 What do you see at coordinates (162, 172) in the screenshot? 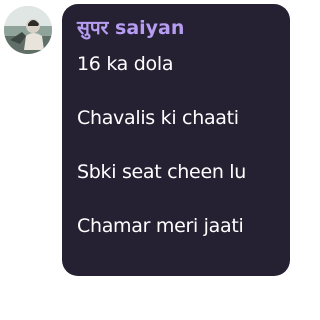
I see `message-line: Sbki seat cheen lu` at bounding box center [162, 172].